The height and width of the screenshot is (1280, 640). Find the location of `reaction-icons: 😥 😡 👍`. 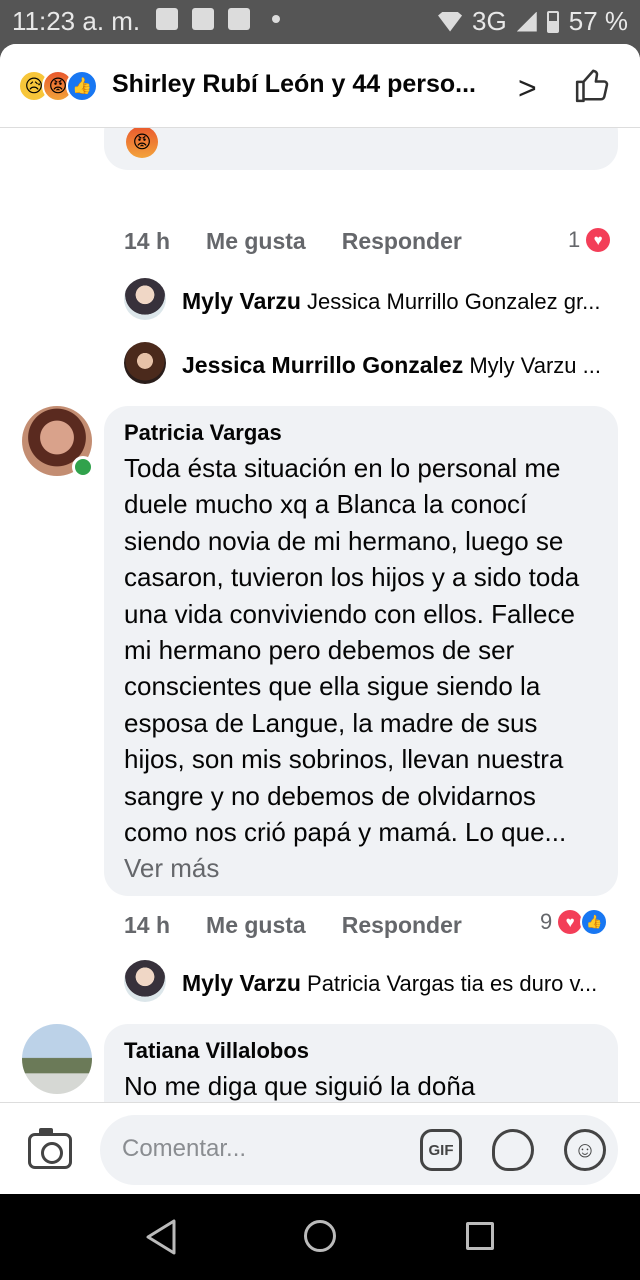

reaction-icons: 😥 😡 👍 is located at coordinates (58, 86).